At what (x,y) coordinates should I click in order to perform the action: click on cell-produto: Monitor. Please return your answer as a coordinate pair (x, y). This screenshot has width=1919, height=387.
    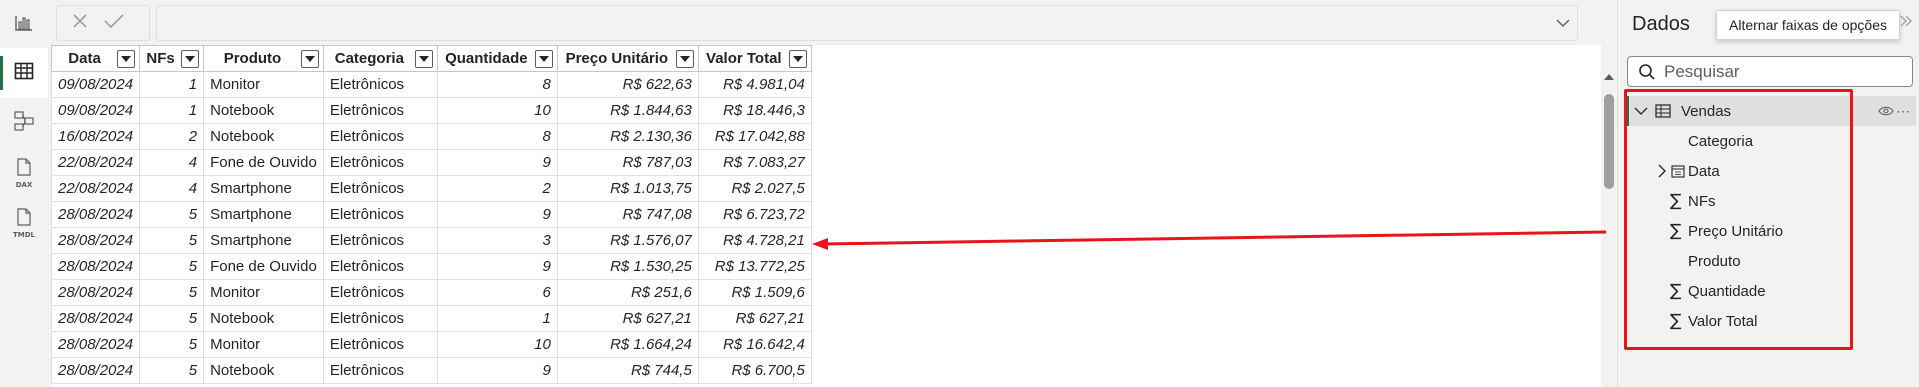
    Looking at the image, I should click on (263, 84).